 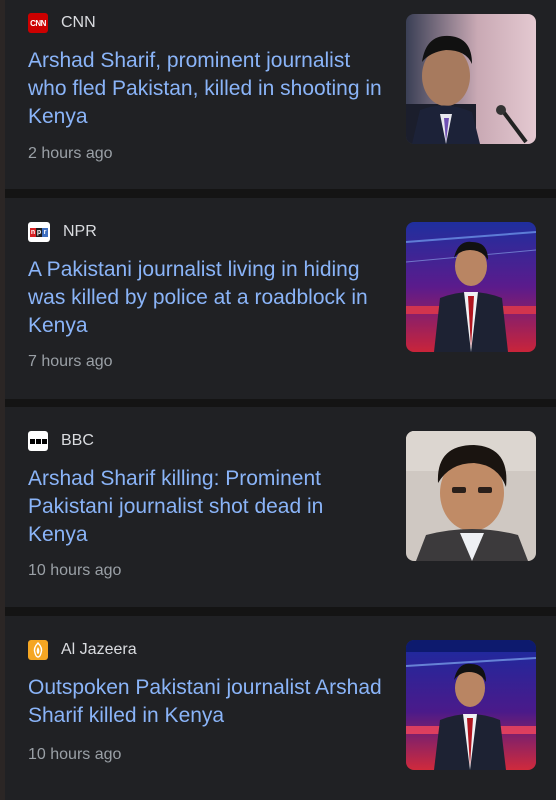 What do you see at coordinates (77, 440) in the screenshot?
I see `source-name: BBC` at bounding box center [77, 440].